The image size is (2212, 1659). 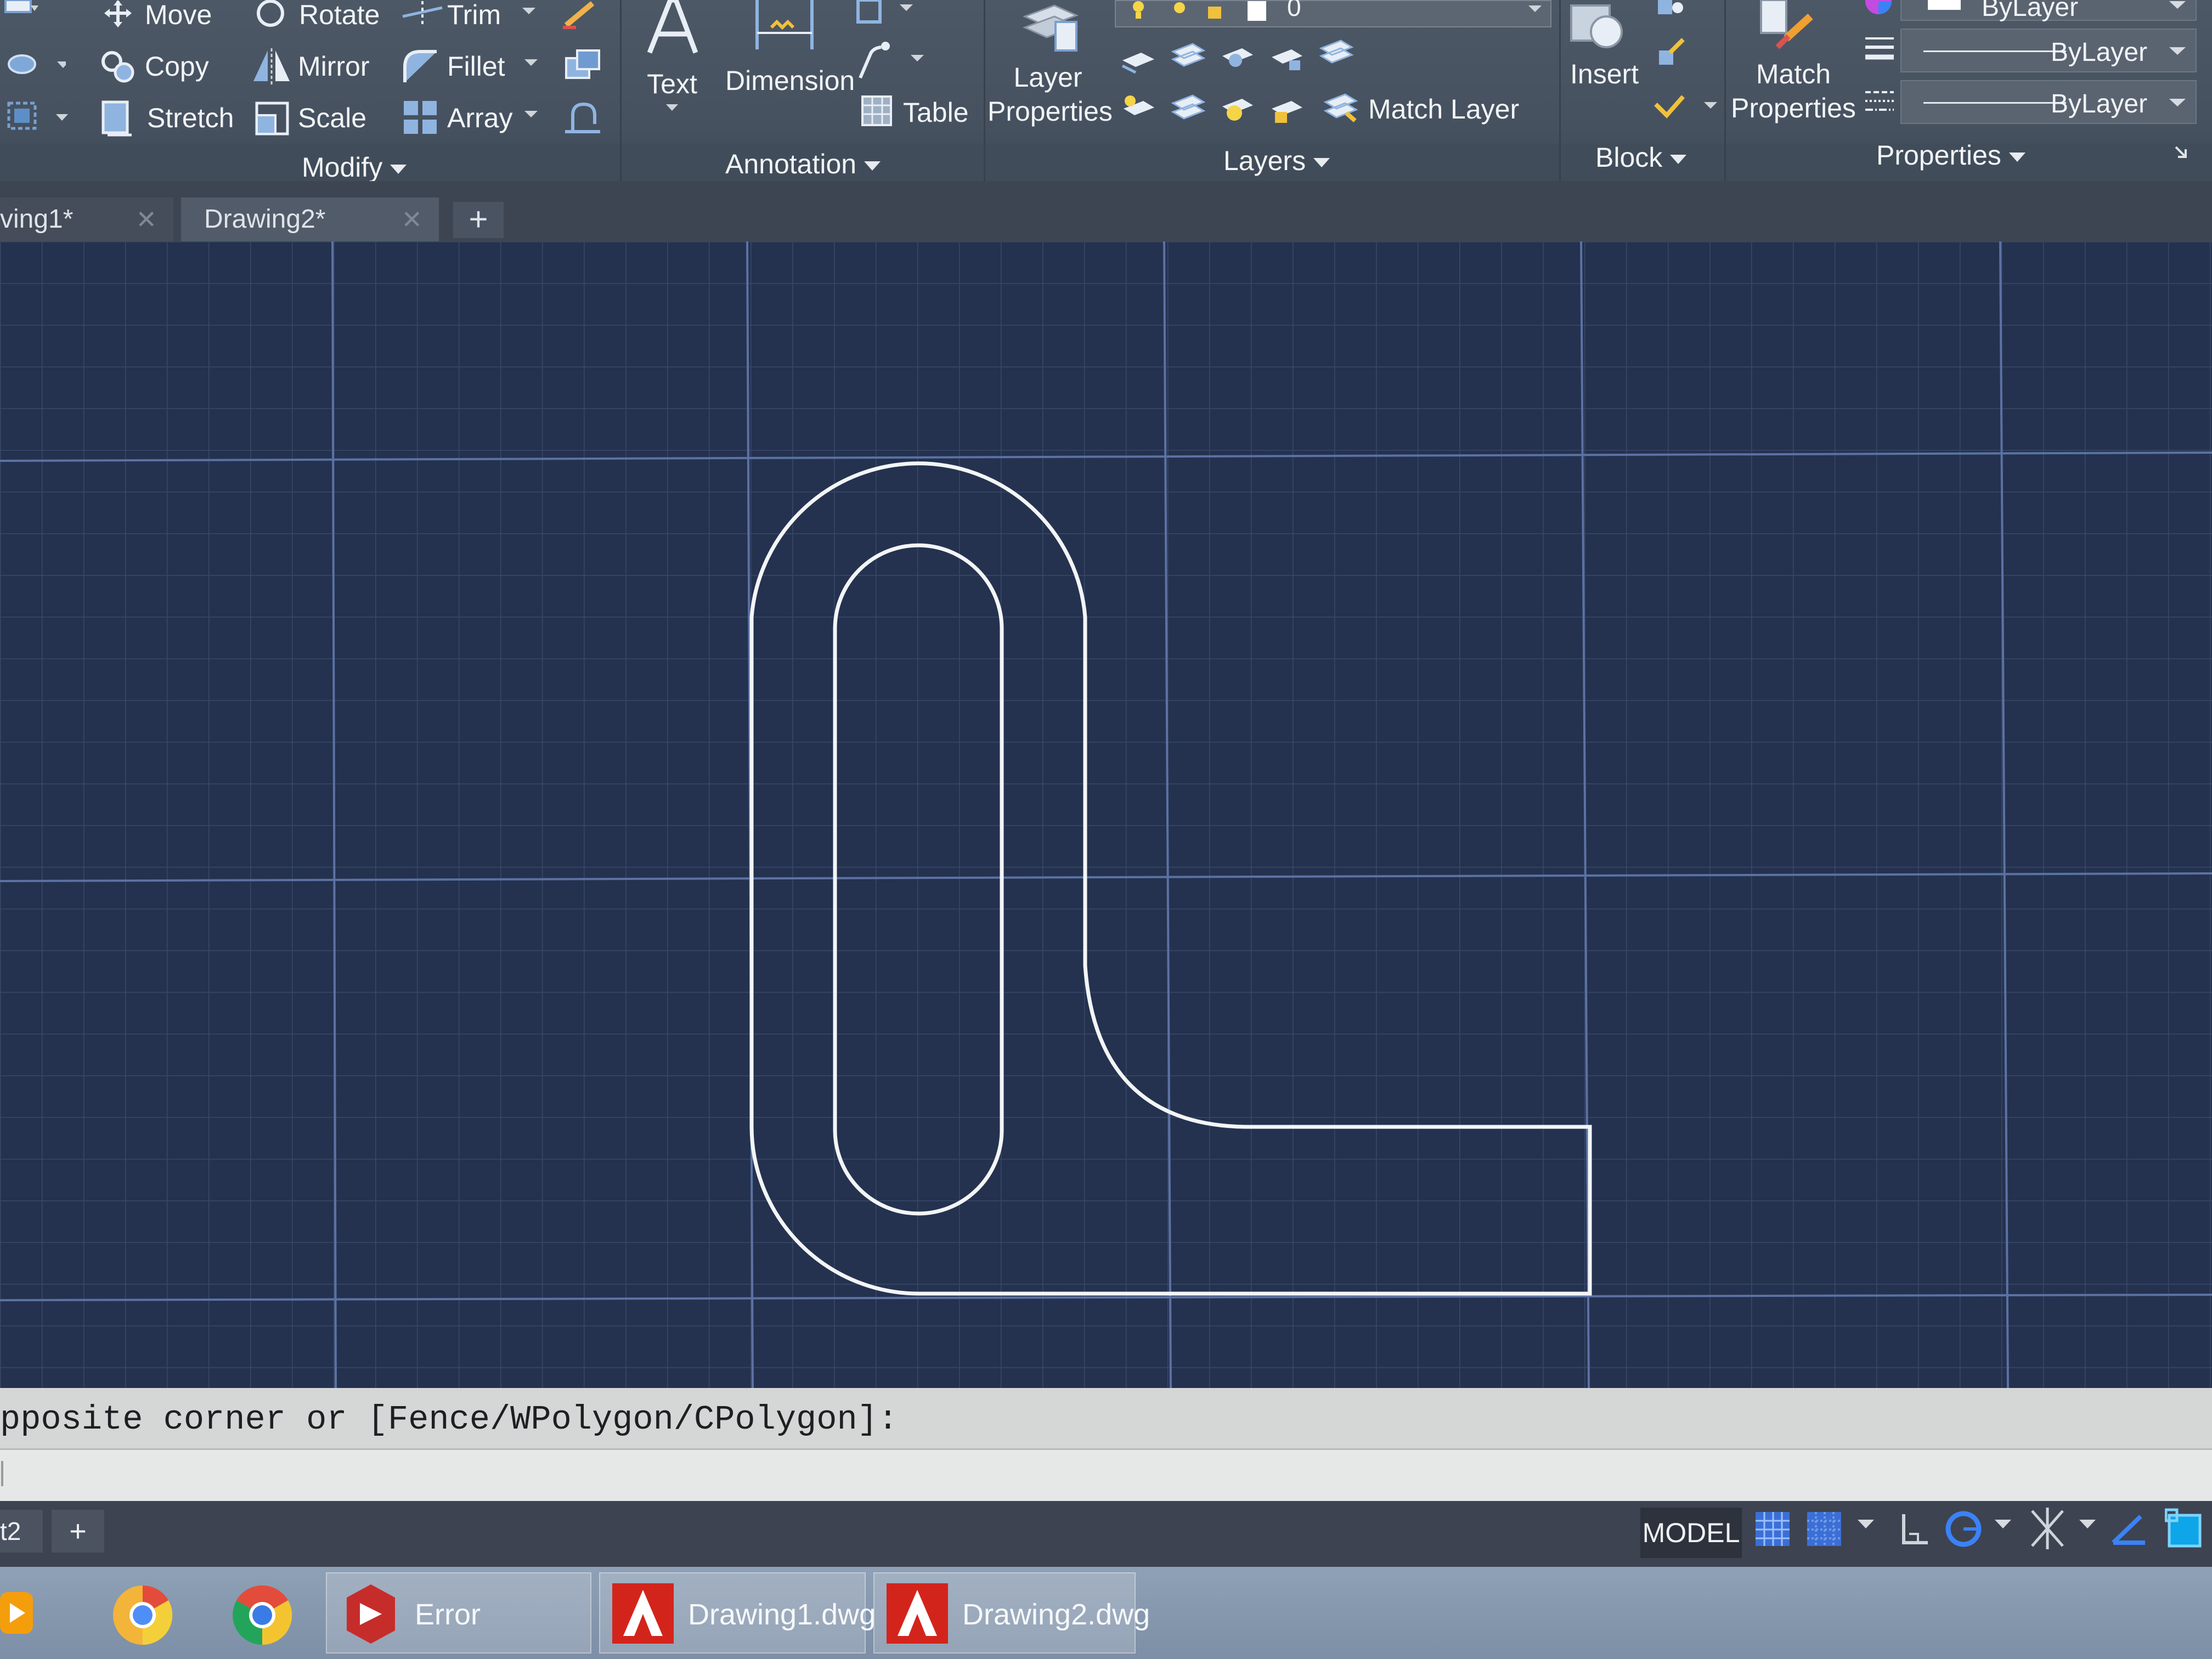 I want to click on match-layer-button: Match Layer, so click(x=1444, y=109).